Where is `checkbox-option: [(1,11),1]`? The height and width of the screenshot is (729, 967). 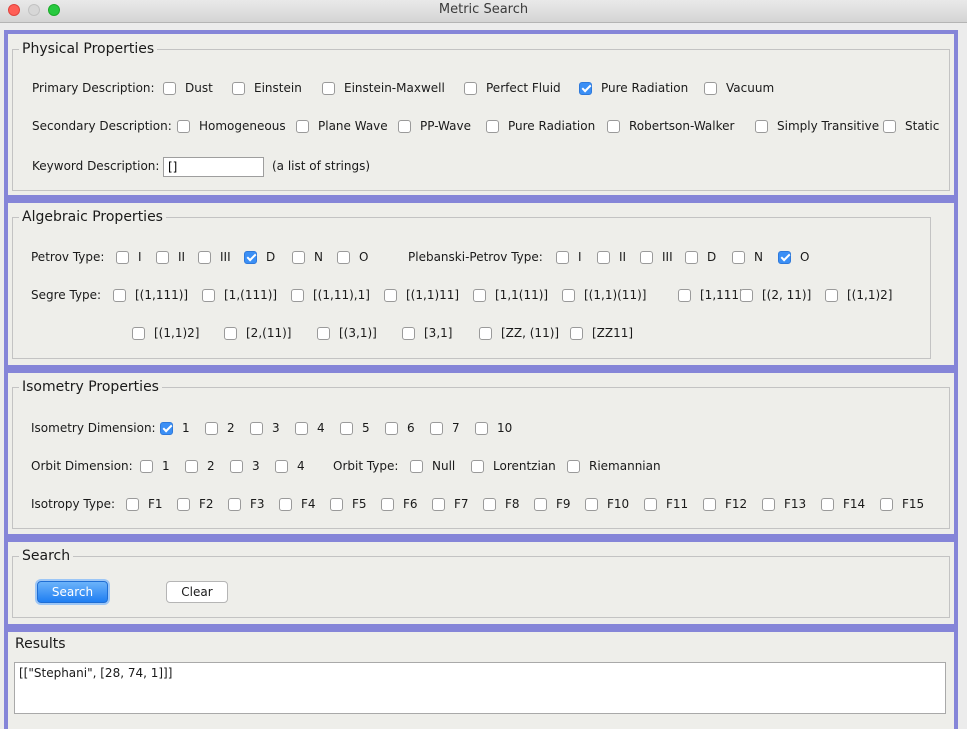 checkbox-option: [(1,11),1] is located at coordinates (330, 295).